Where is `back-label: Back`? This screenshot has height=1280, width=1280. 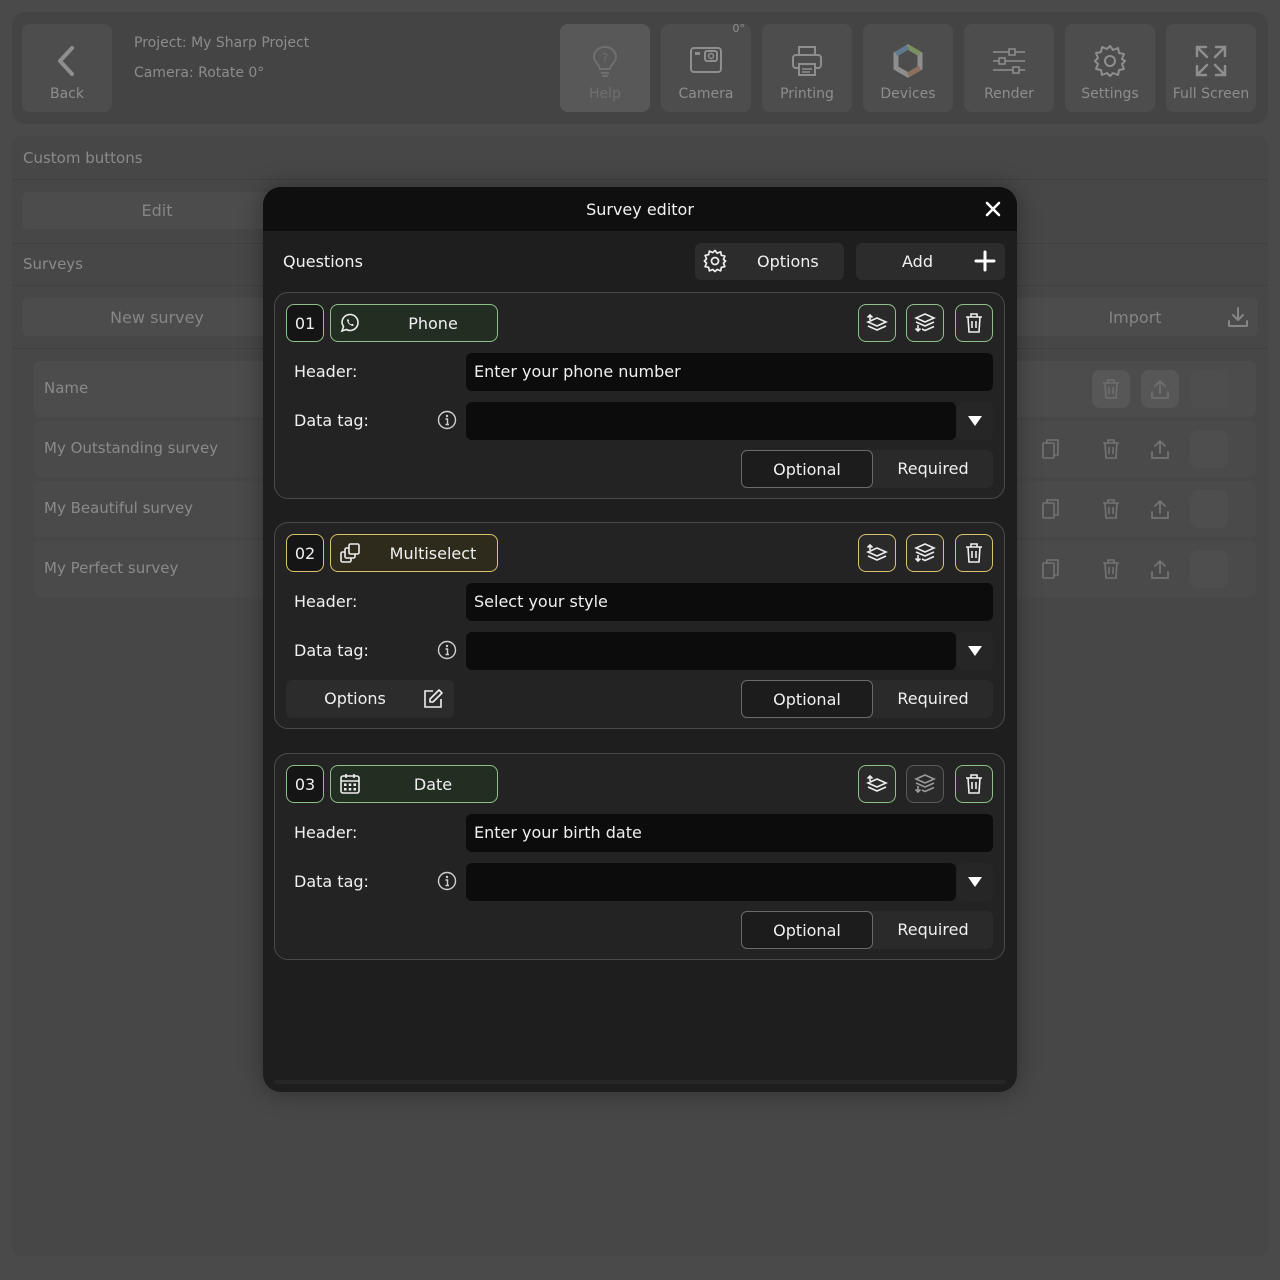 back-label: Back is located at coordinates (67, 94).